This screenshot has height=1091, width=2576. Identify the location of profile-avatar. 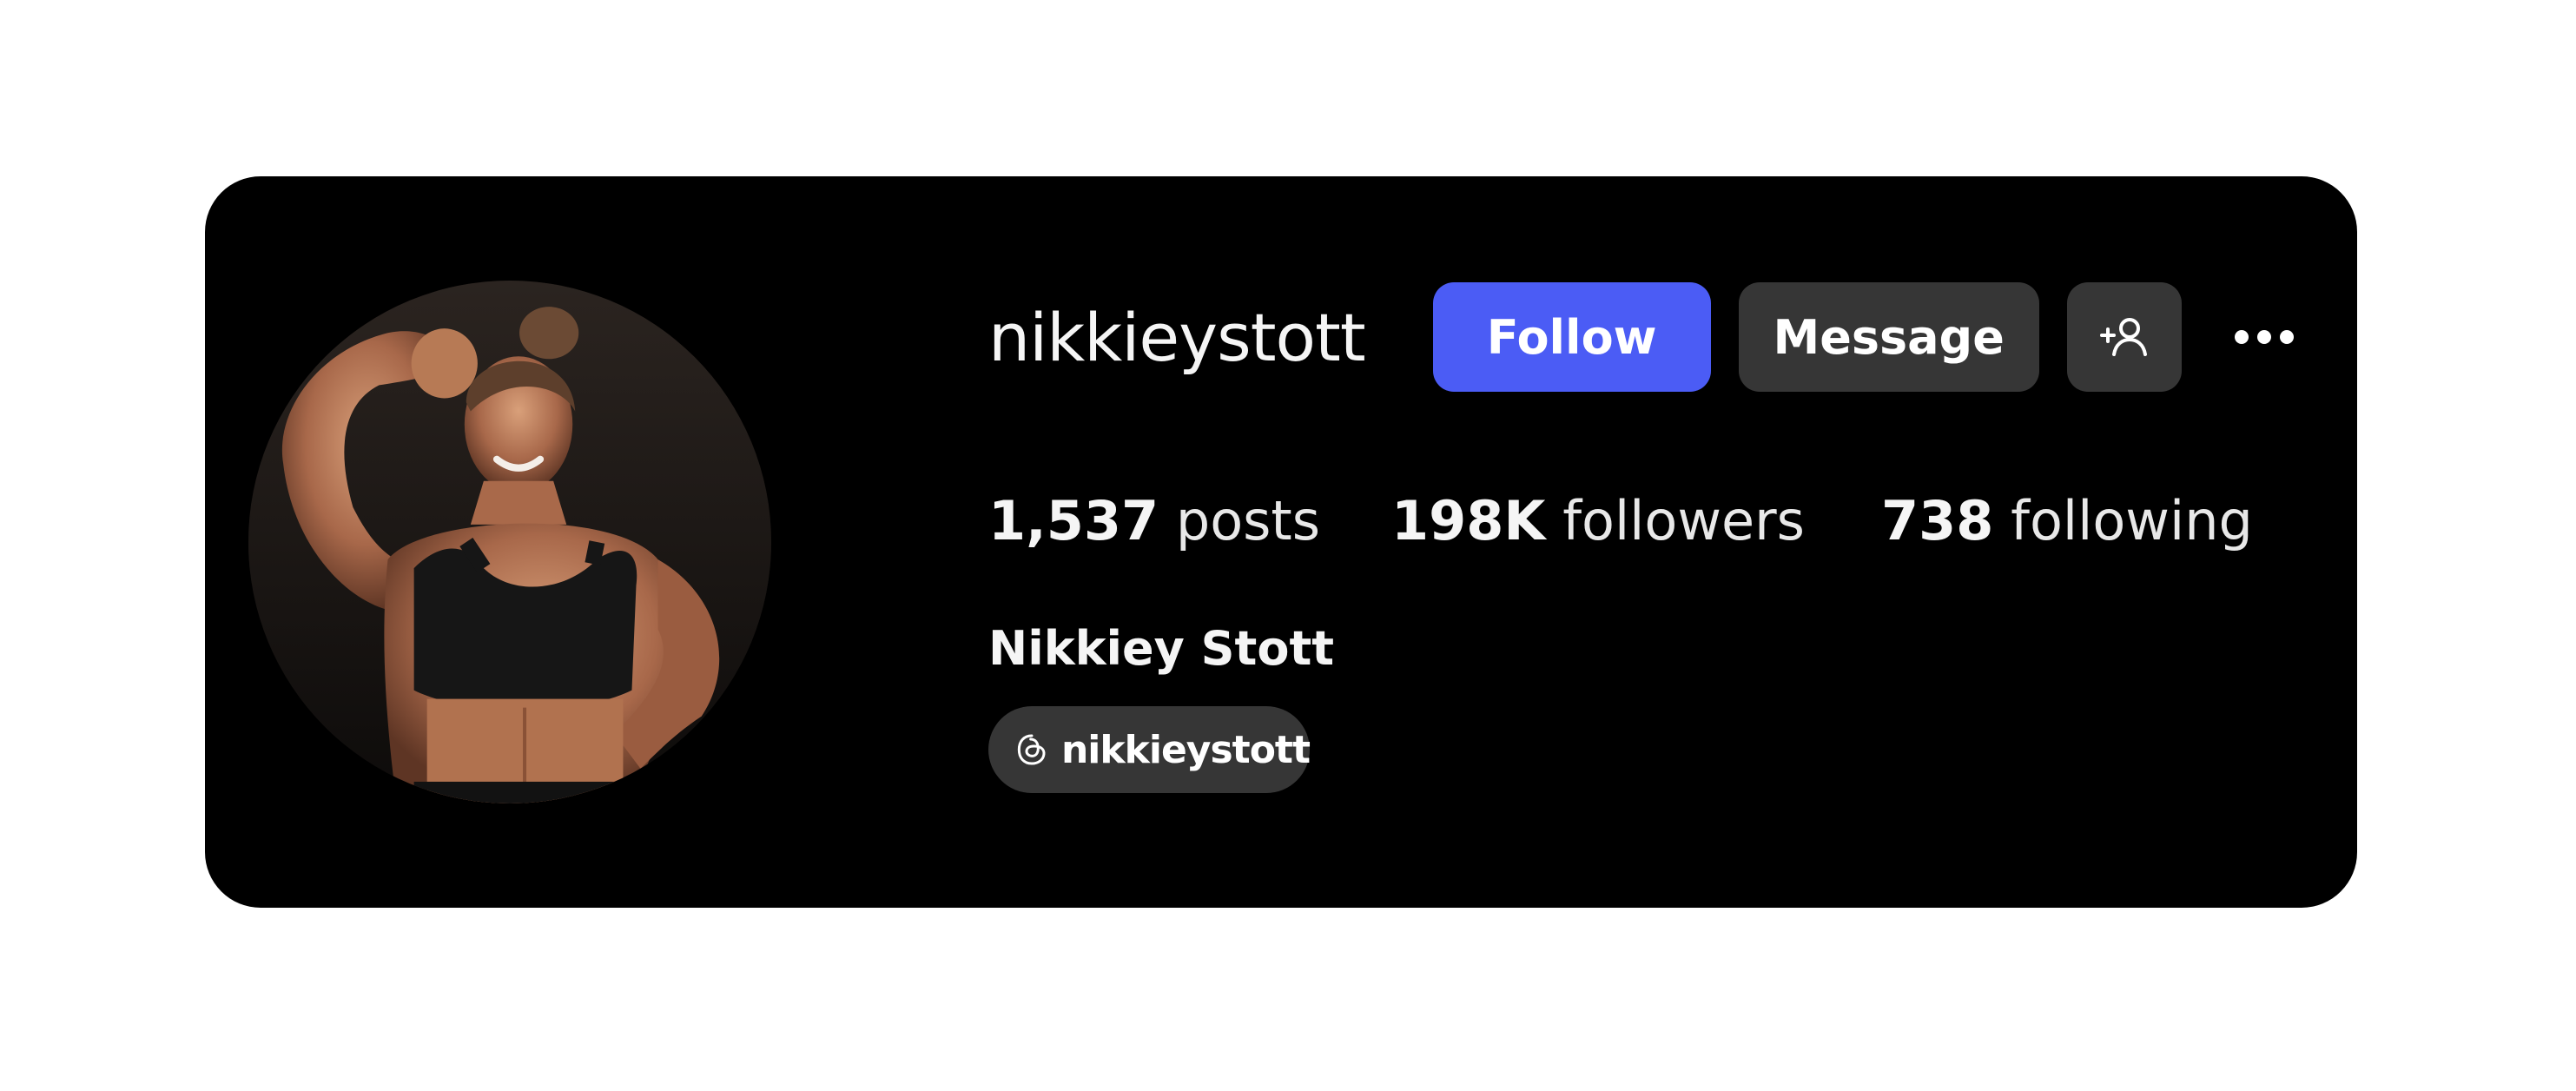
(509, 542).